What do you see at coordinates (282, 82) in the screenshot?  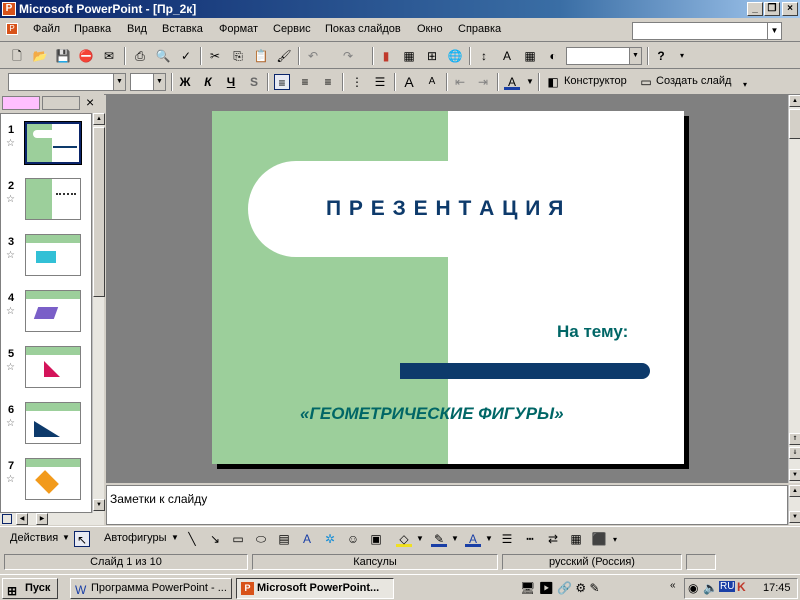 I see `align-left-icon: ≡` at bounding box center [282, 82].